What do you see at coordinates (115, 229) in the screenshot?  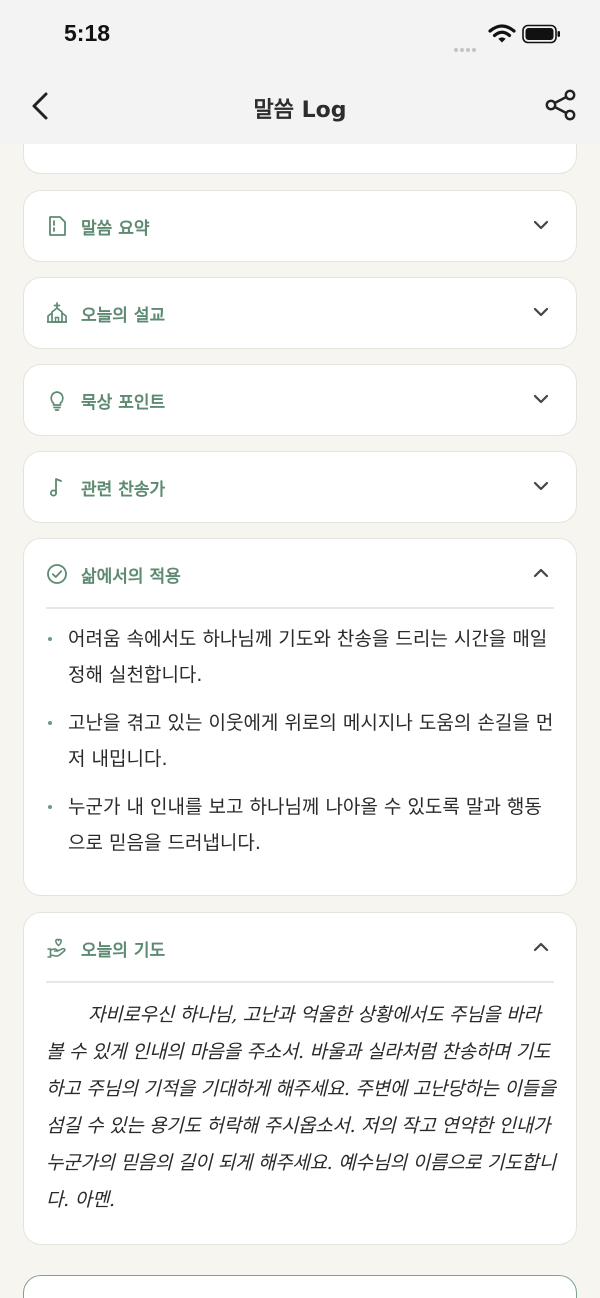 I see `section-title: 말씀 요약` at bounding box center [115, 229].